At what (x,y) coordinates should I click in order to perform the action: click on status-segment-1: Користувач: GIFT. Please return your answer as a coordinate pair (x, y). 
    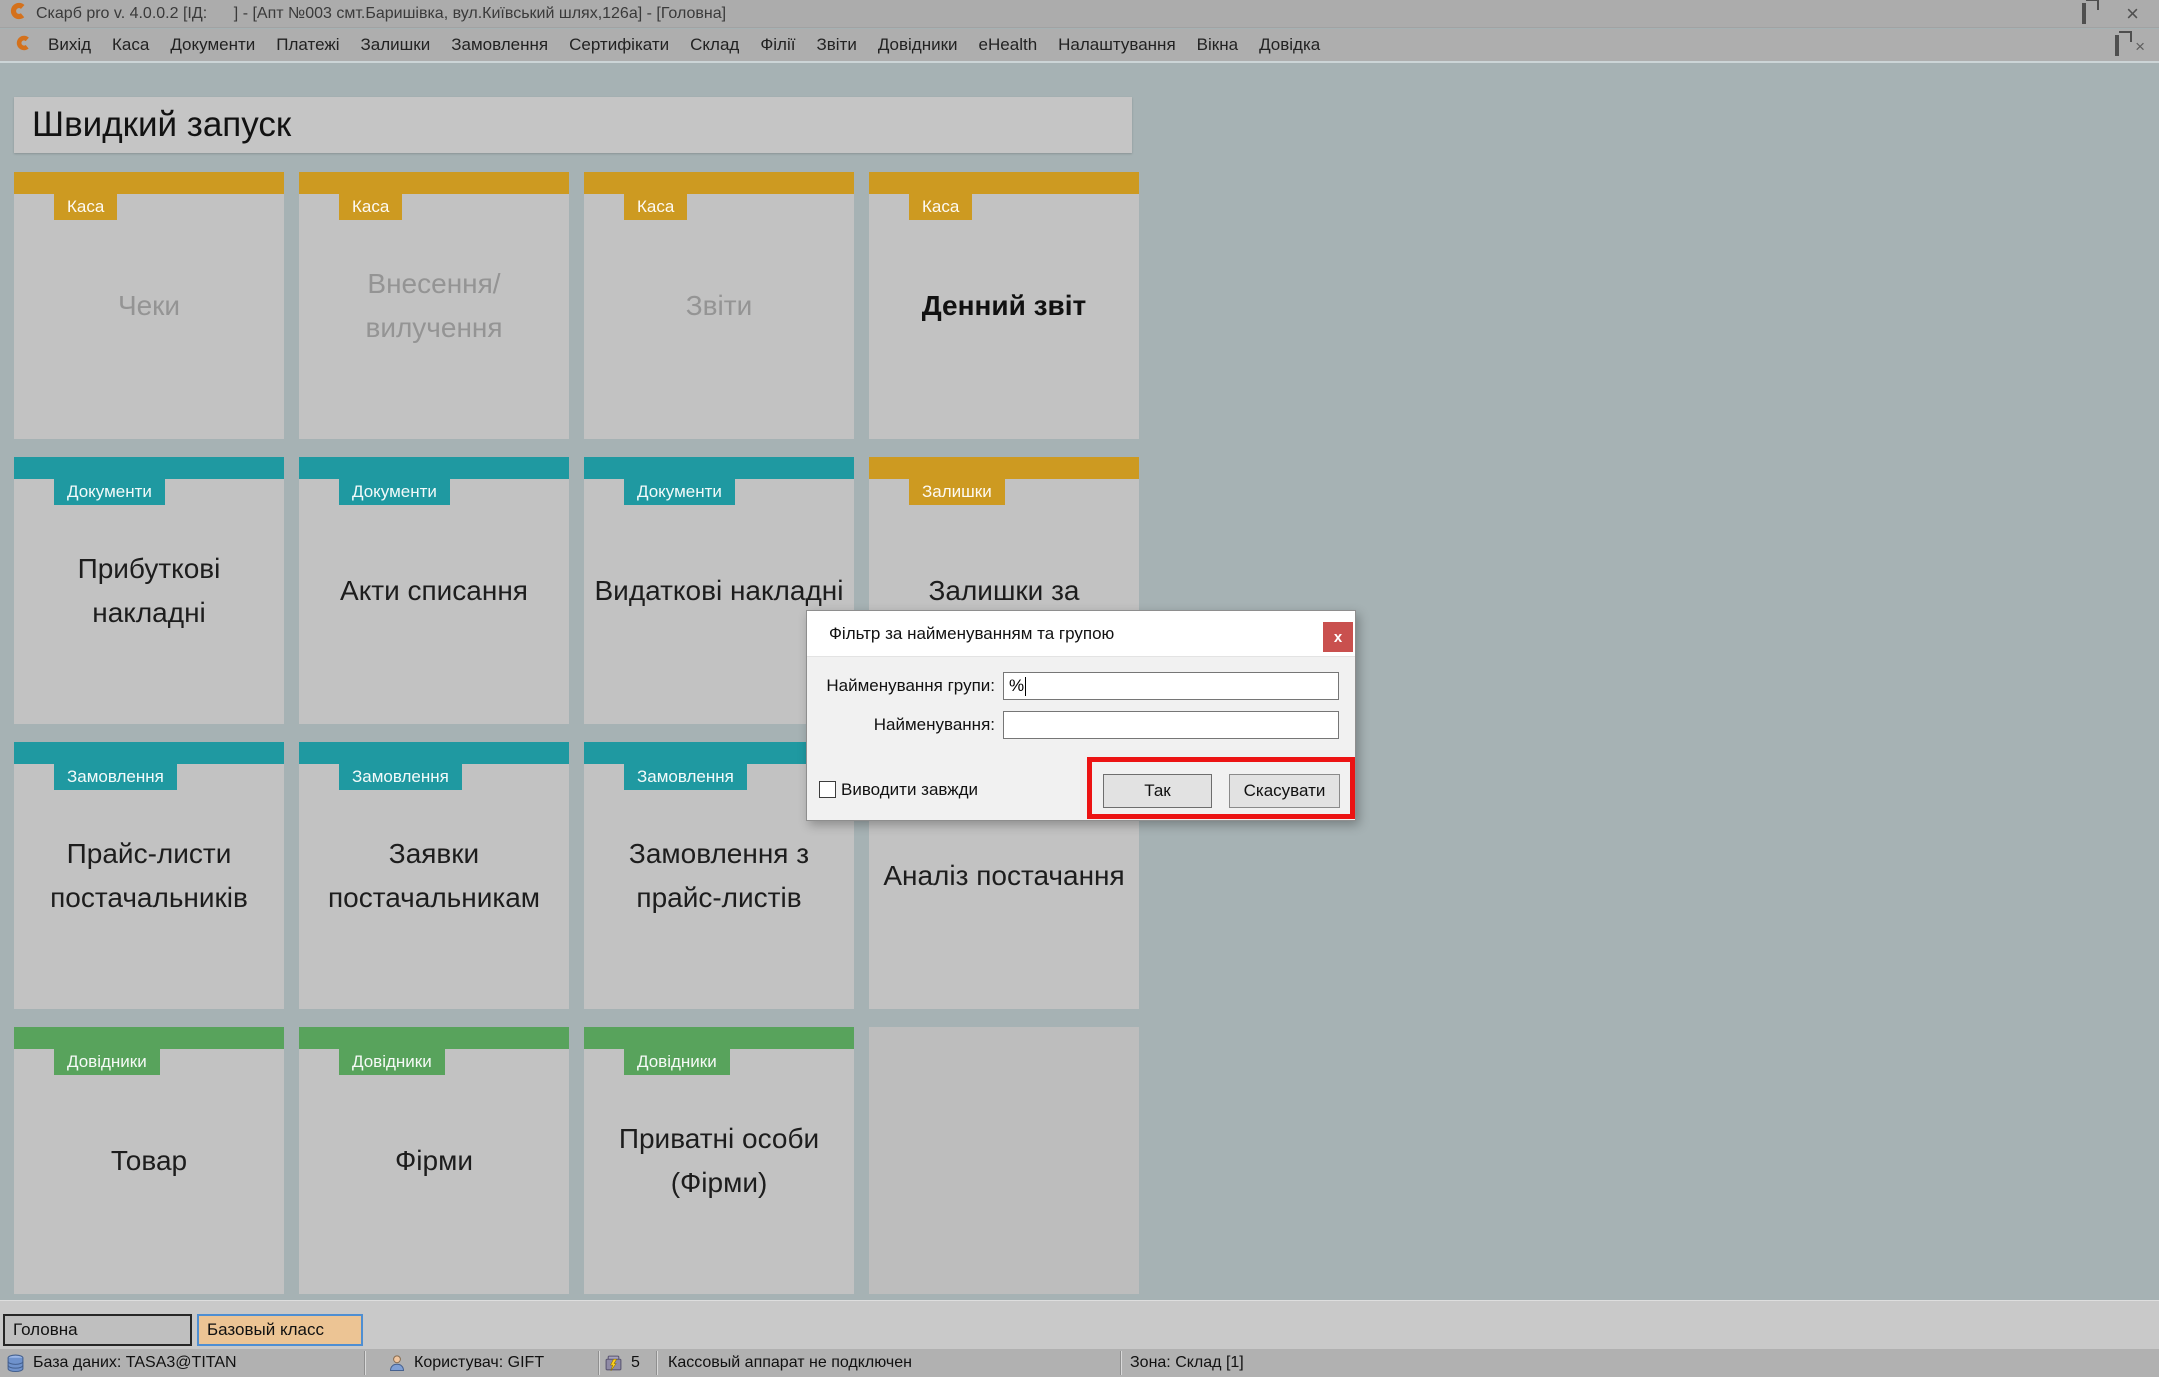
    Looking at the image, I should click on (466, 1363).